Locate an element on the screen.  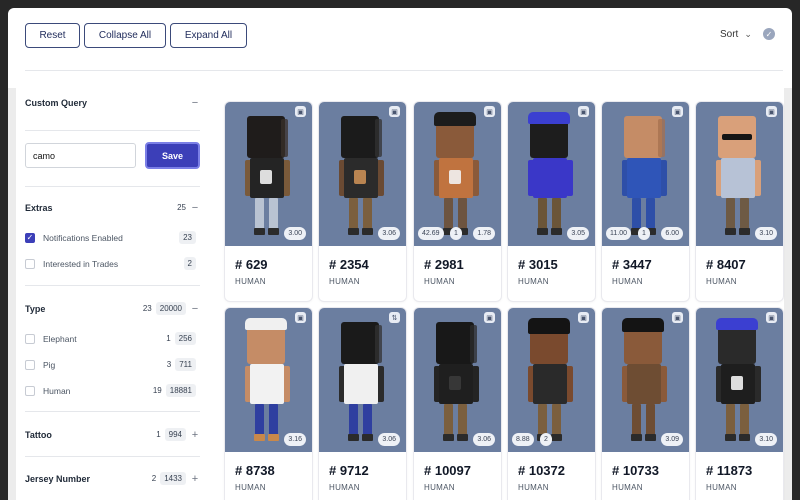
nft-card: ▣ 3.05 # 3015 HUMAN is located at coordinates (551, 201).